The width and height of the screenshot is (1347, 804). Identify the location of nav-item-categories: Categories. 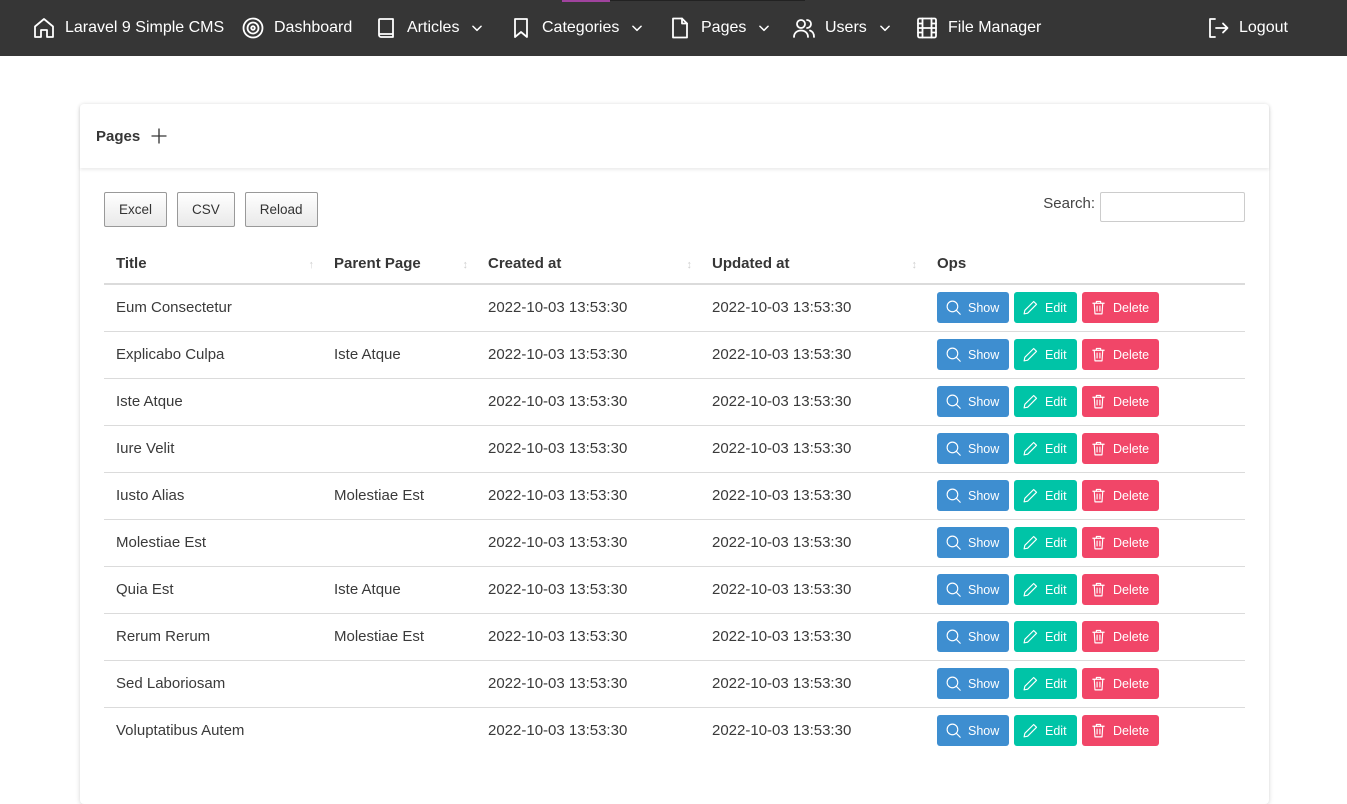
(576, 28).